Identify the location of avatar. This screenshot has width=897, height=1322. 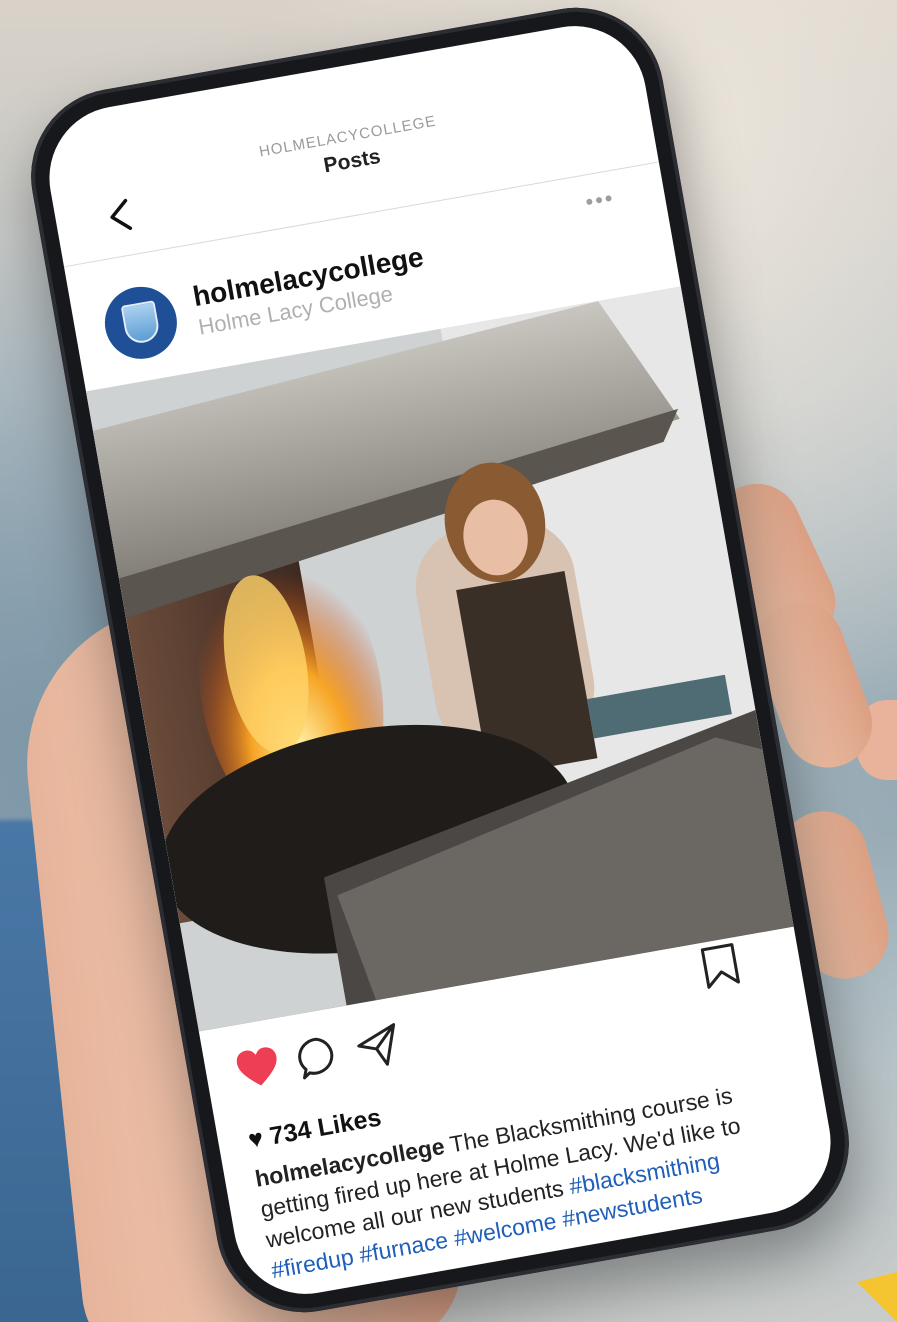
(141, 323).